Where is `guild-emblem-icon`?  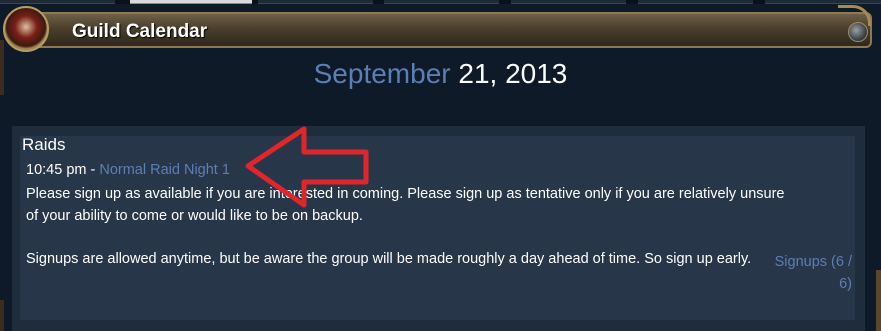 guild-emblem-icon is located at coordinates (26, 29).